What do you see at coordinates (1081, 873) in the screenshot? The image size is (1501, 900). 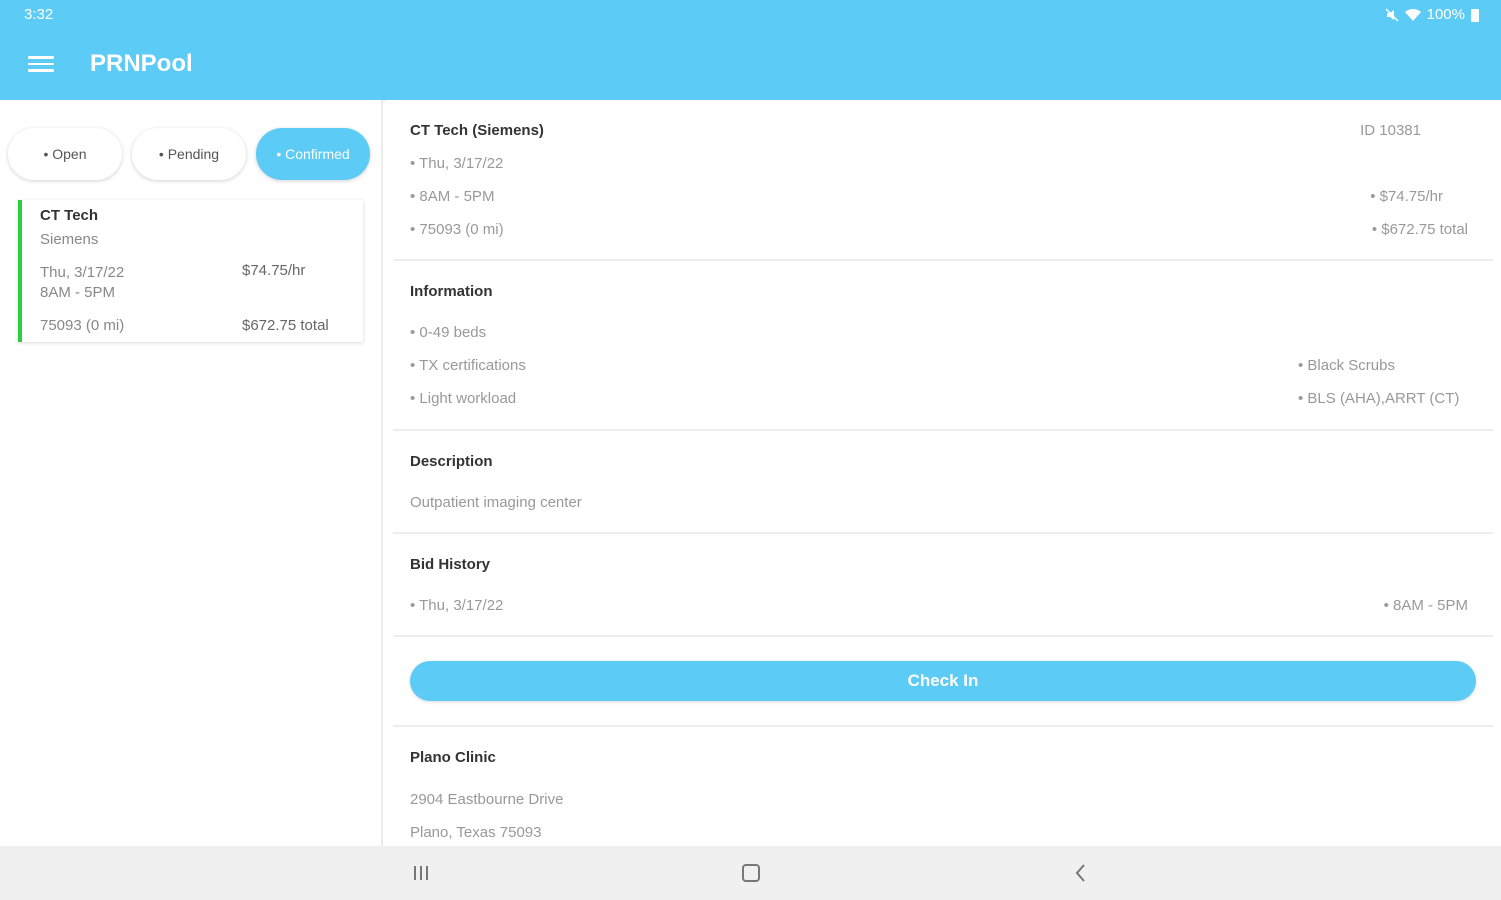 I see `back-icon` at bounding box center [1081, 873].